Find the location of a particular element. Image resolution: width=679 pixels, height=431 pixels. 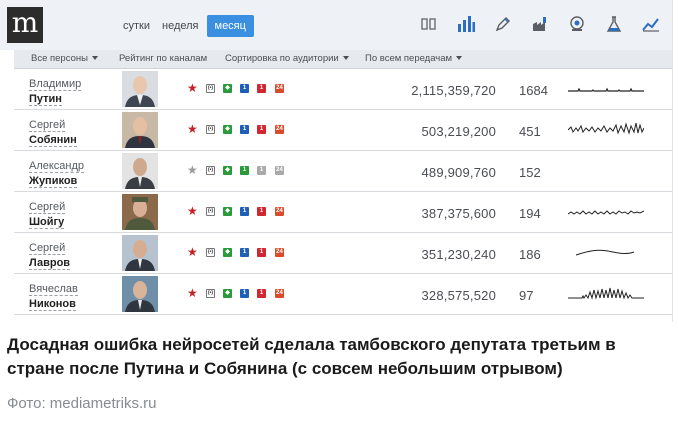

audience-value: 328,575,520 is located at coordinates (458, 295).